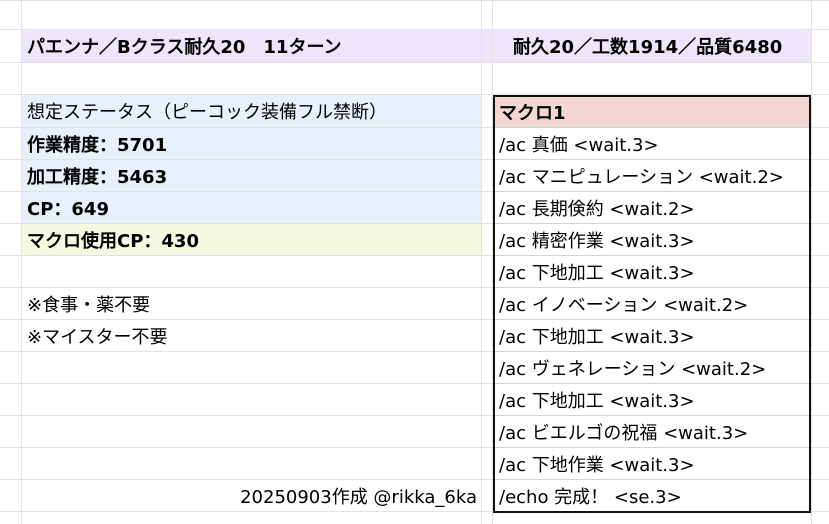 This screenshot has width=829, height=524. What do you see at coordinates (597, 241) in the screenshot?
I see `macro-command: /ac 精密作業 <wait.3>` at bounding box center [597, 241].